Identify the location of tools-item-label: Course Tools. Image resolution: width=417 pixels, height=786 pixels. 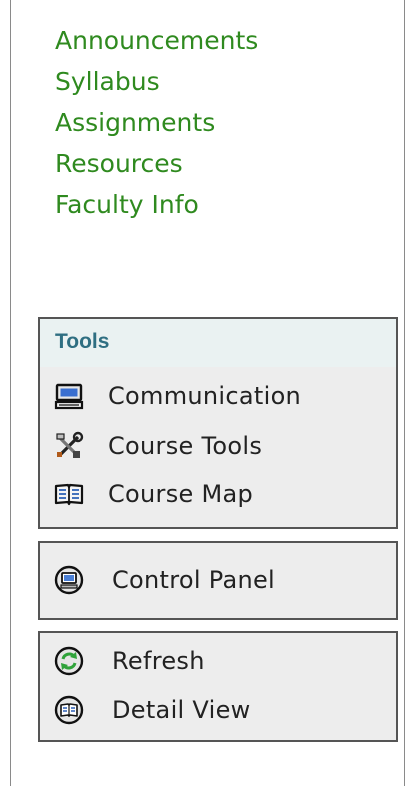
(185, 446).